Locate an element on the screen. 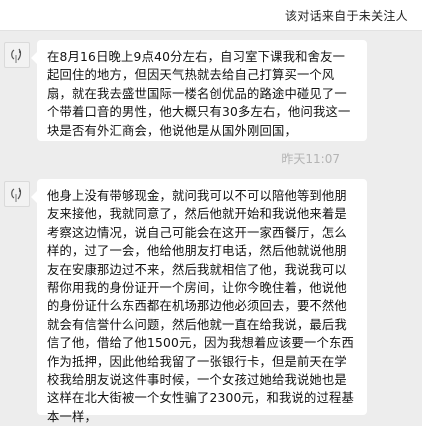 This screenshot has width=422, height=426. stranger-notice-bar: 该对话来自于未关注人 is located at coordinates (211, 15).